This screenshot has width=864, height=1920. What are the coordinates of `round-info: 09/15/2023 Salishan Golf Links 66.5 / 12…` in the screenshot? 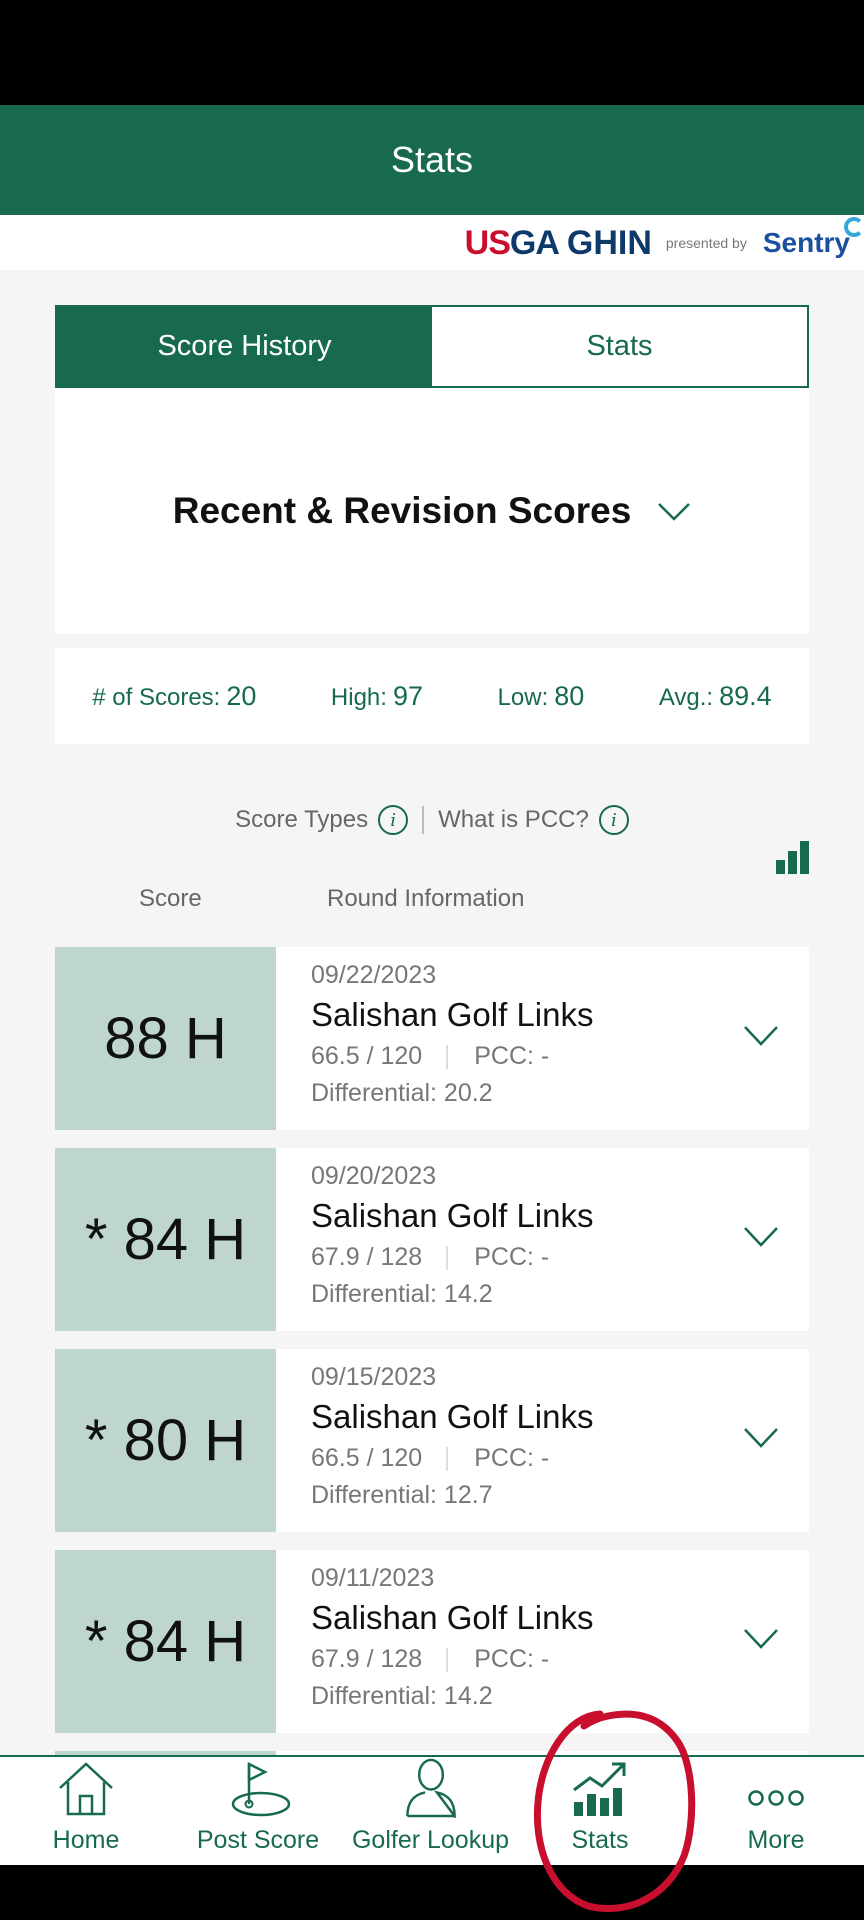 It's located at (452, 1436).